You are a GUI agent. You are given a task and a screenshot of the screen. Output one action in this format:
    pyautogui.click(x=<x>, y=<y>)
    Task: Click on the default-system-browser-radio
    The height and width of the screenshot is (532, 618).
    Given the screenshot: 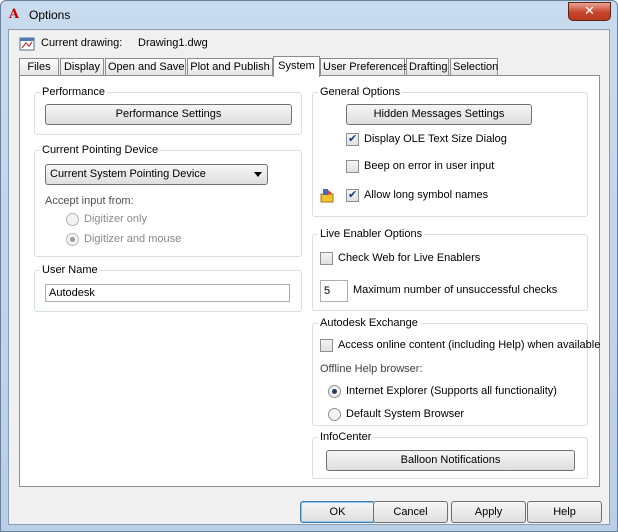 What is the action you would take?
    pyautogui.click(x=334, y=414)
    